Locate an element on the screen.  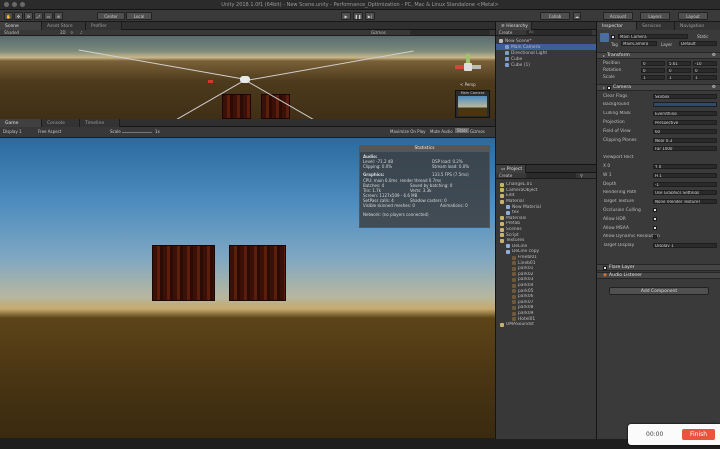
collab-dropdown: Collab is located at coordinates (555, 16).